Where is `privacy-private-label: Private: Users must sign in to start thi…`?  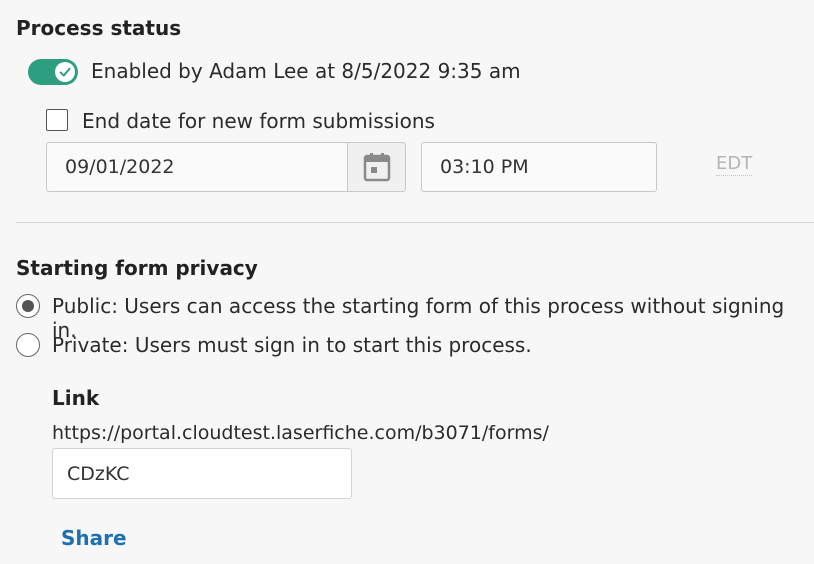
privacy-private-label: Private: Users must sign in to start thi… is located at coordinates (292, 345).